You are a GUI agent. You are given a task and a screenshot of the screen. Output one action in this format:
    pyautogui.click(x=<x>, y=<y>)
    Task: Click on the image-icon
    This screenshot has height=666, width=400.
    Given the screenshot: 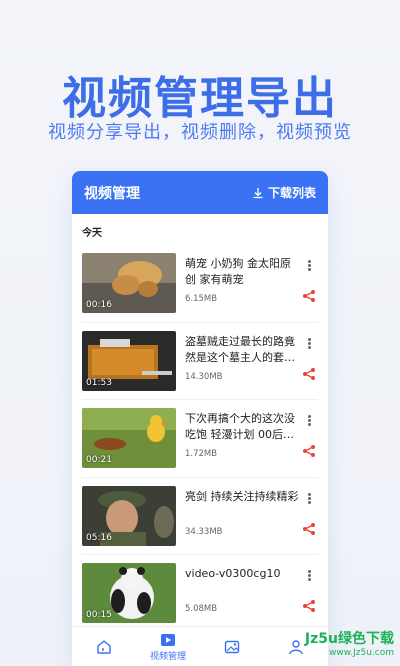 What is the action you would take?
    pyautogui.click(x=232, y=646)
    